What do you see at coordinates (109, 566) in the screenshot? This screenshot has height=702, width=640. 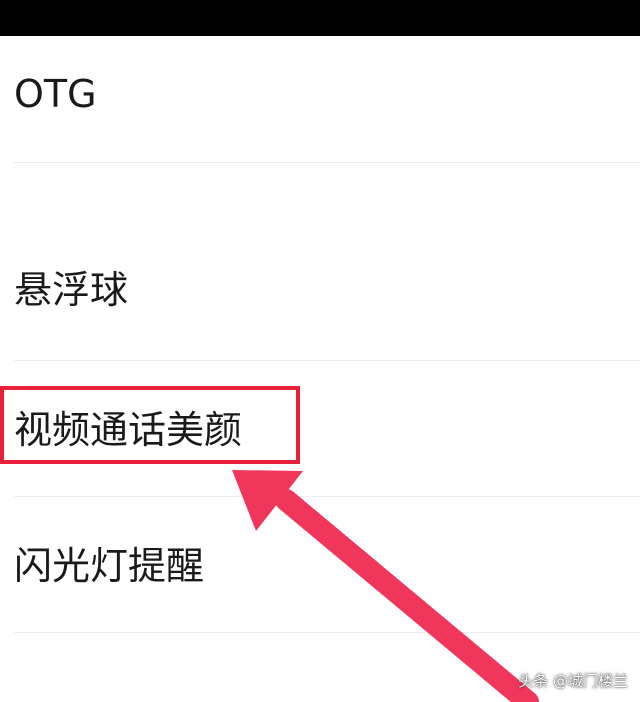 I see `setting-item-label: 闪光灯提醒` at bounding box center [109, 566].